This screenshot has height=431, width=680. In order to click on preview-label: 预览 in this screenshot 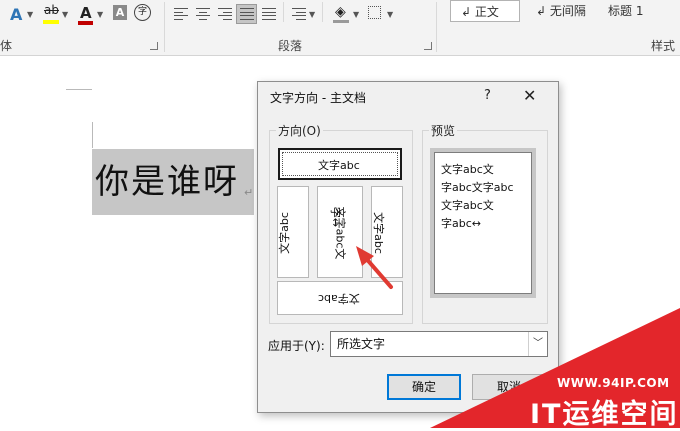, I will do `click(443, 130)`.